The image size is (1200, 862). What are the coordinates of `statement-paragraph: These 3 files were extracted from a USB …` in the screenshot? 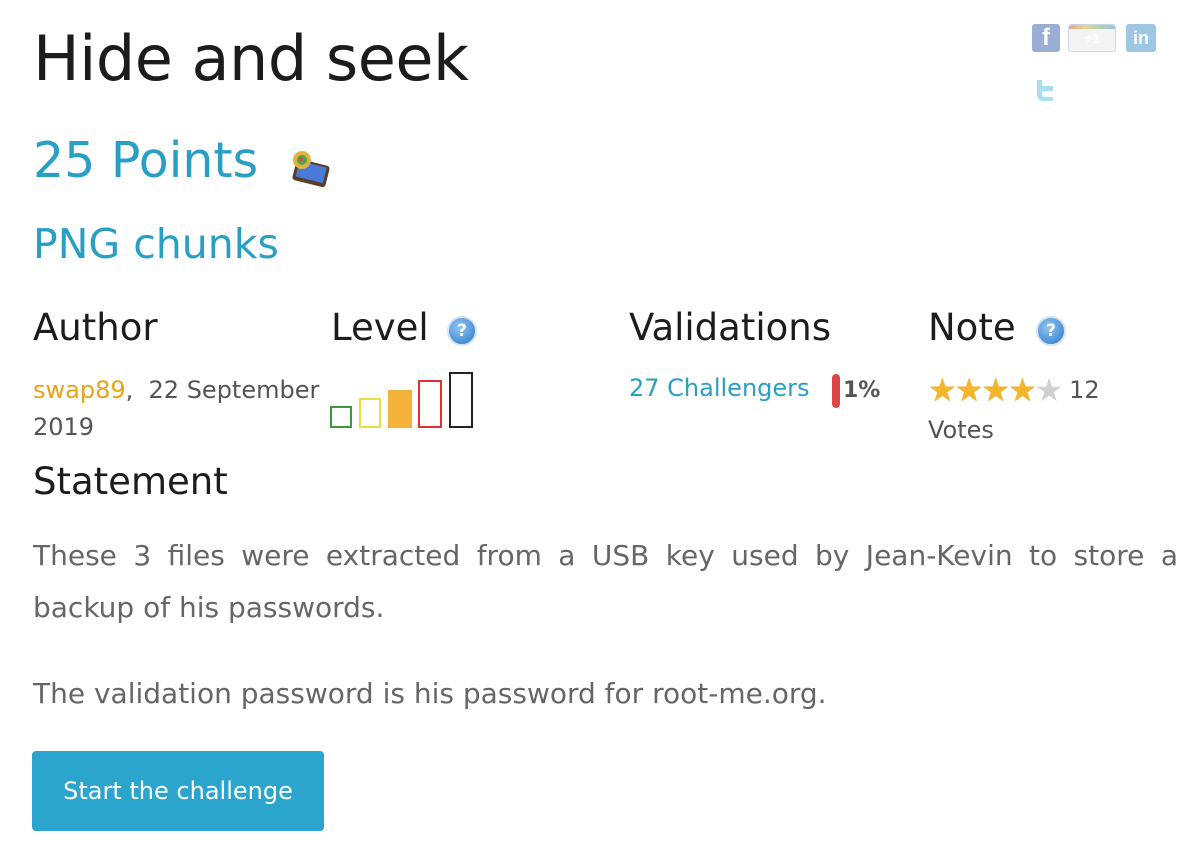 It's located at (605, 581).